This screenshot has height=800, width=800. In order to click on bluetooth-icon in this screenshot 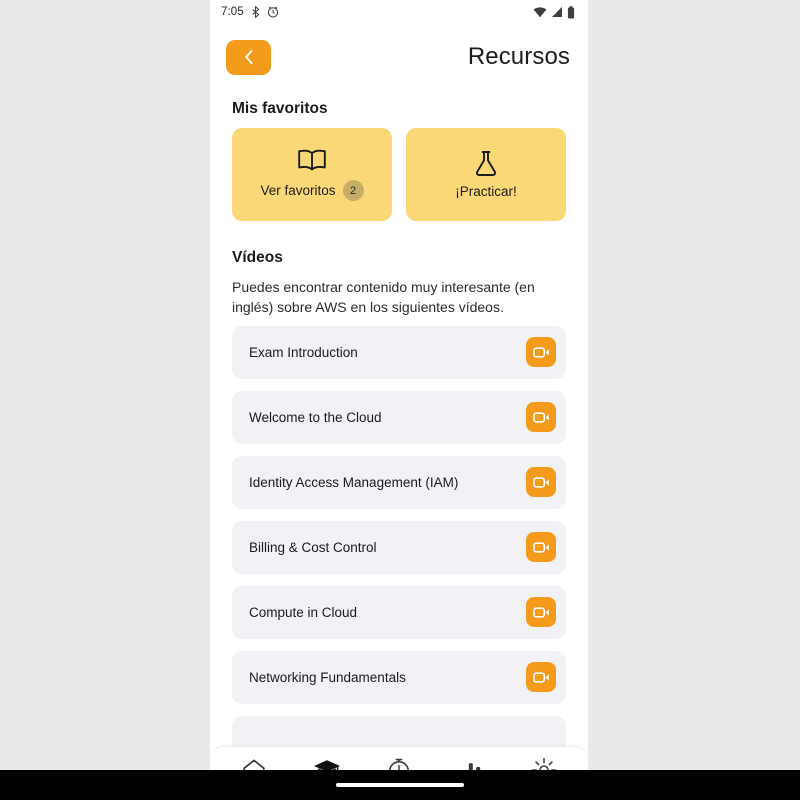, I will do `click(255, 12)`.